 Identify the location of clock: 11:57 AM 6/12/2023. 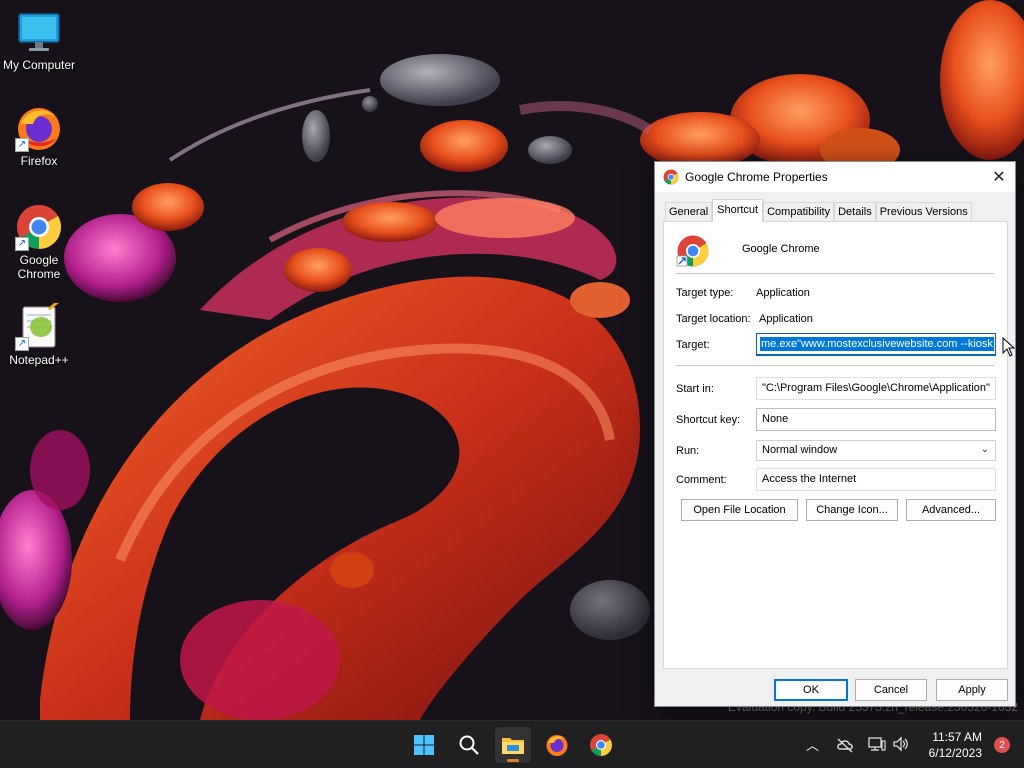
(955, 745).